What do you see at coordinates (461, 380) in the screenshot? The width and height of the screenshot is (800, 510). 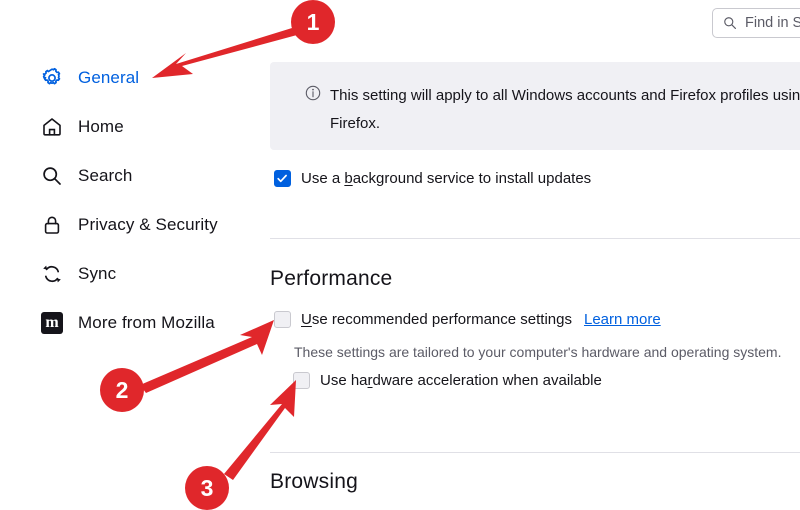 I see `hardware-acceleration-label: Use hardware acceleration when available` at bounding box center [461, 380].